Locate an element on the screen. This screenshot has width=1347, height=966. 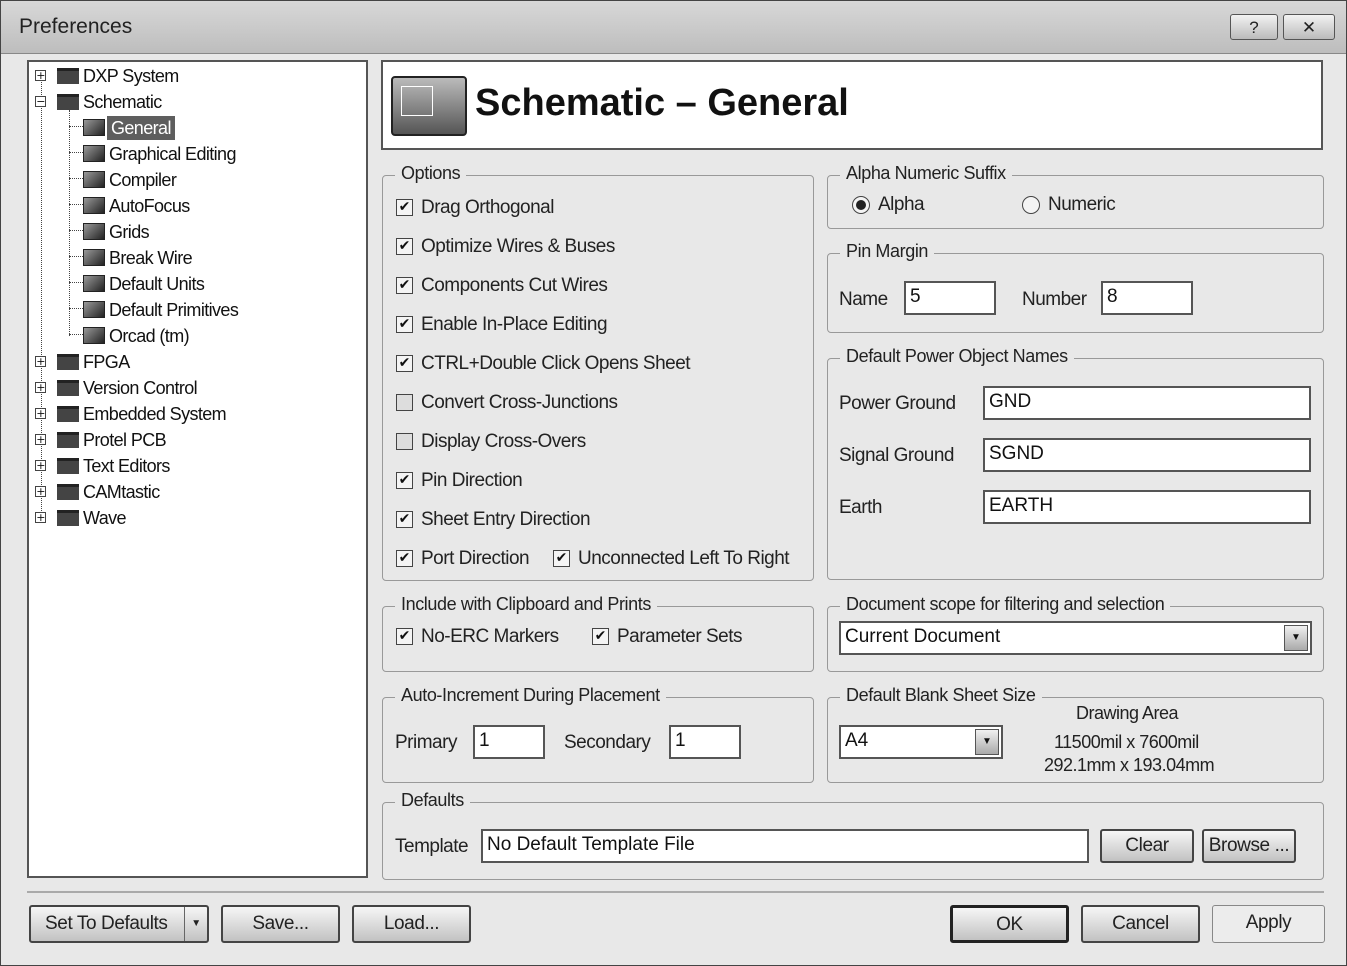
convert-cross-junctions-checkbox is located at coordinates (404, 402).